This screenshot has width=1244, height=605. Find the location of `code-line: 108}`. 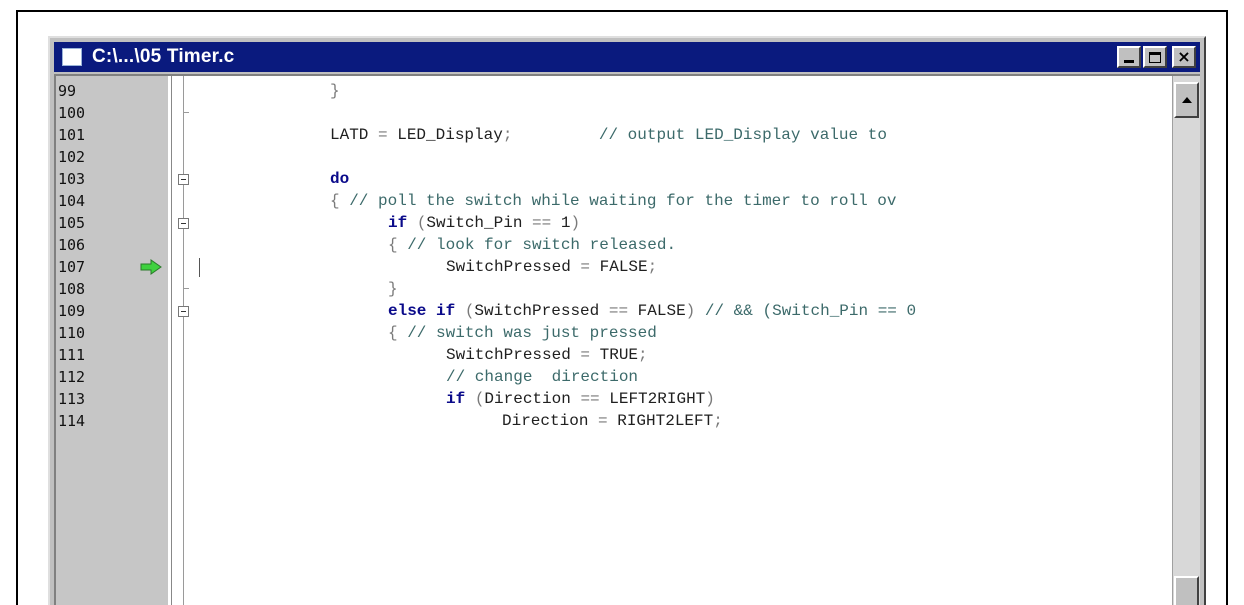

code-line: 108} is located at coordinates (614, 289).